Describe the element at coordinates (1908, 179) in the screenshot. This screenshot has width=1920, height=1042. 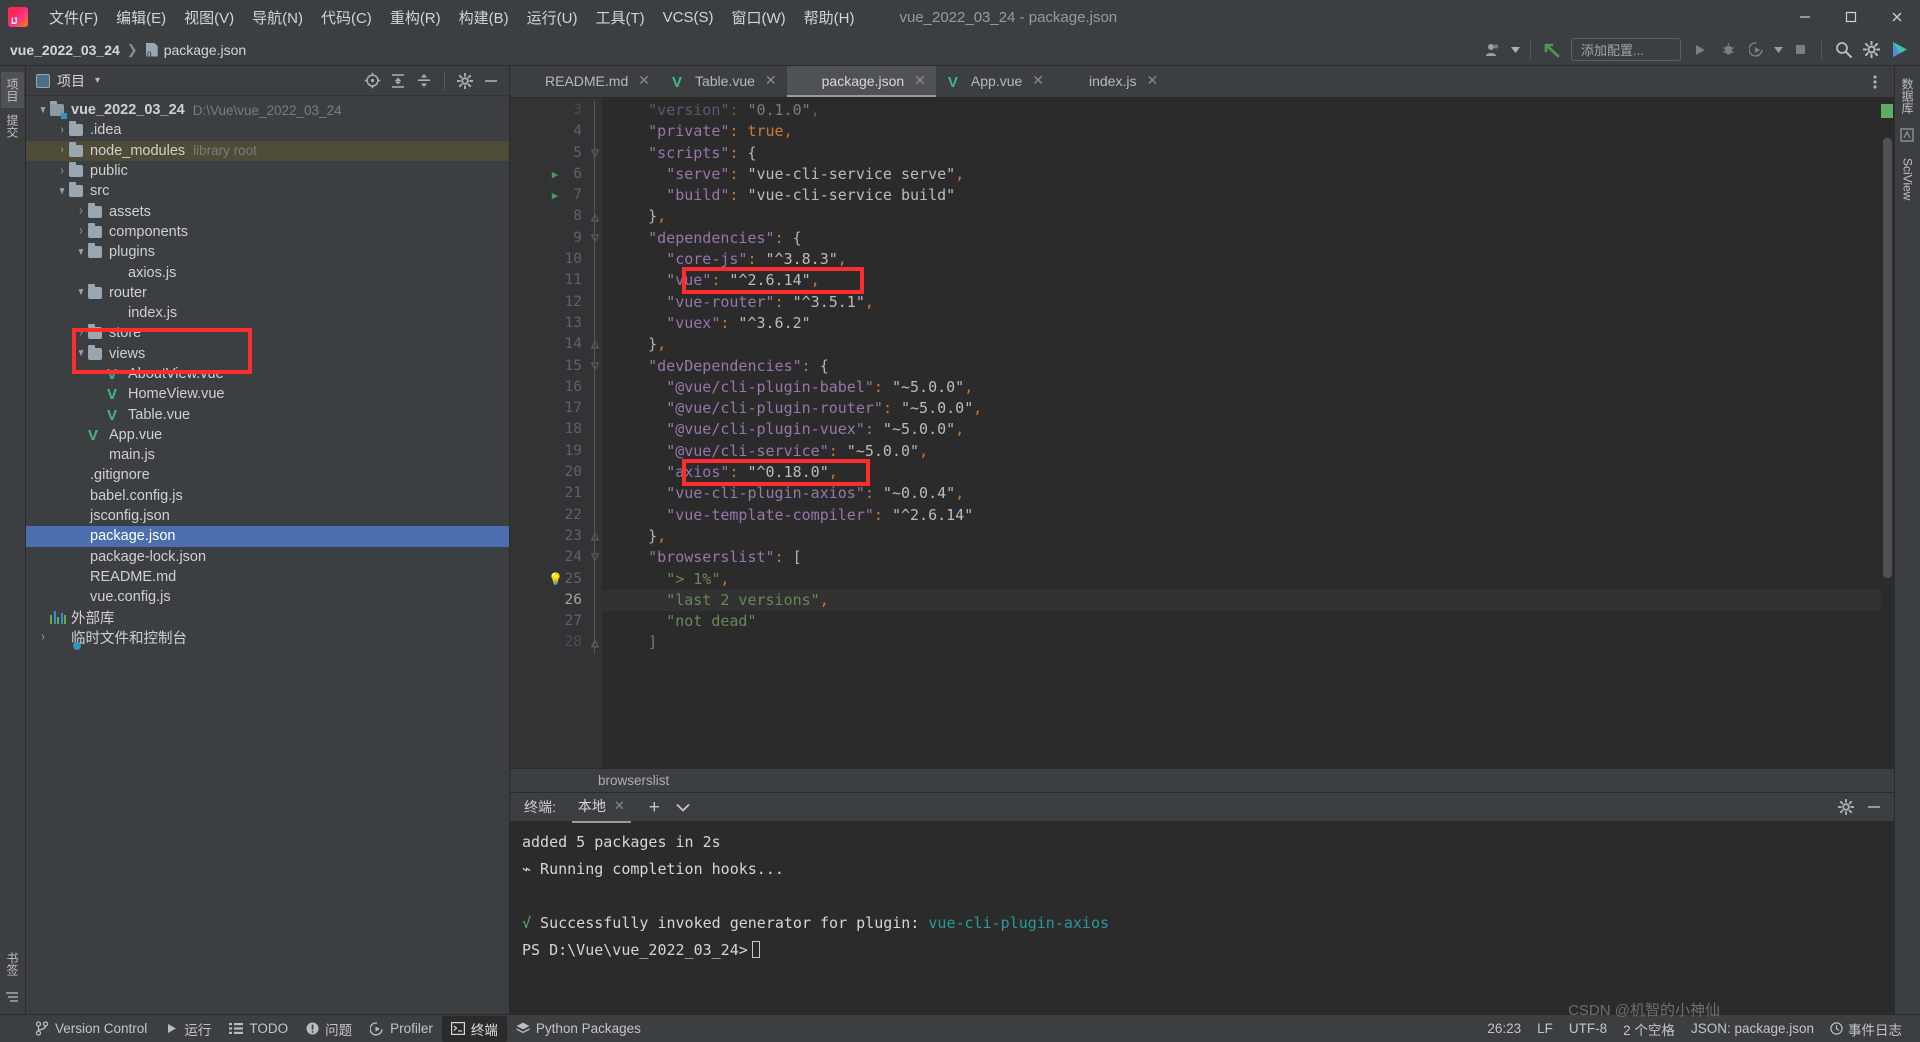
I see `rail-tab-sciview: SciView` at that location.